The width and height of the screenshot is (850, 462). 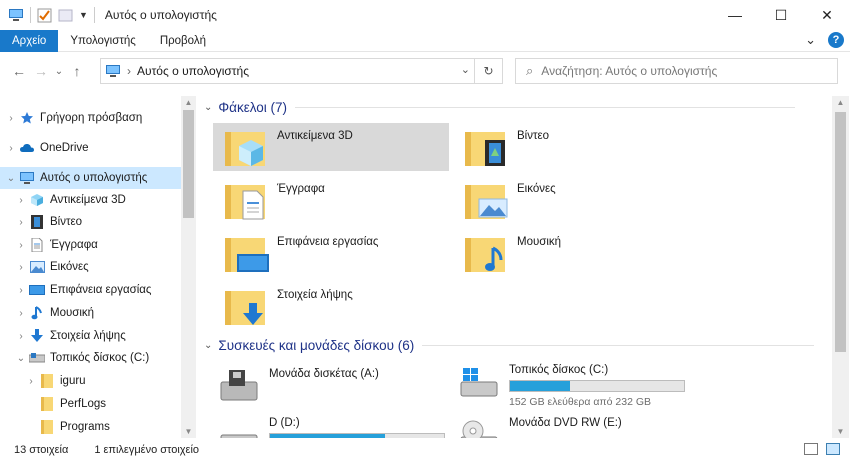 I want to click on sidebar-scrollbar: ▲ ▼, so click(x=188, y=267).